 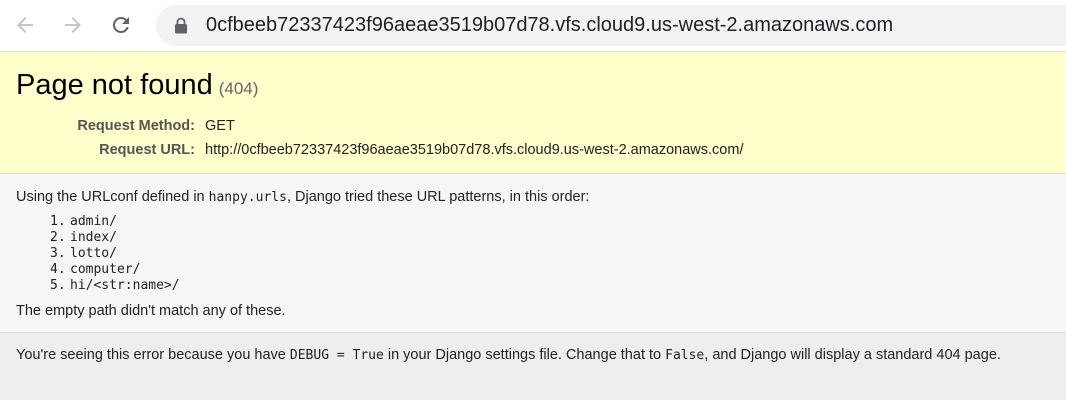 I want to click on list-item: 1. admin/, so click(x=115, y=222).